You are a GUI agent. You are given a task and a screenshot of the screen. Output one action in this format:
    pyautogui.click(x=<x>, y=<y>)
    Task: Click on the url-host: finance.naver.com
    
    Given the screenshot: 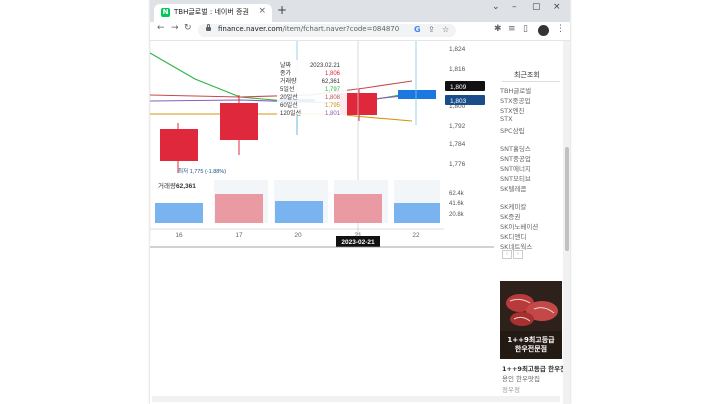 What is the action you would take?
    pyautogui.click(x=250, y=29)
    